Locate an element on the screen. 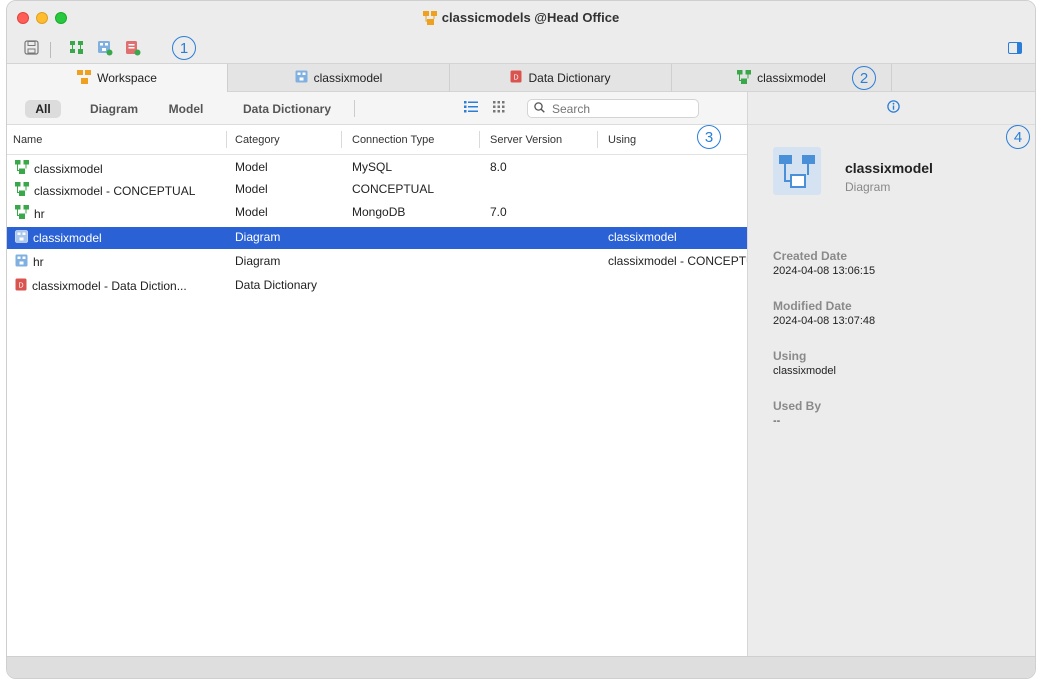 Image resolution: width=1038 pixels, height=679 pixels. row-connection-type: MongoDB is located at coordinates (379, 212).